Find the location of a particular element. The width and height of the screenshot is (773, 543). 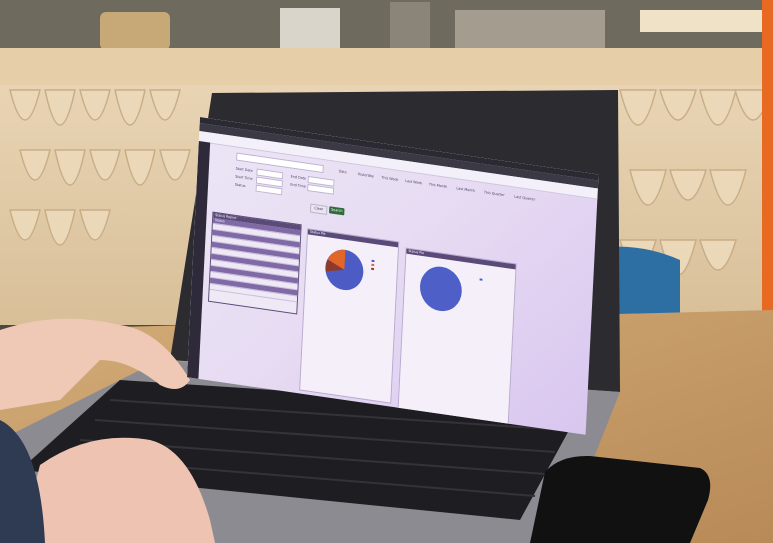

shelf-box is located at coordinates (310, 29).